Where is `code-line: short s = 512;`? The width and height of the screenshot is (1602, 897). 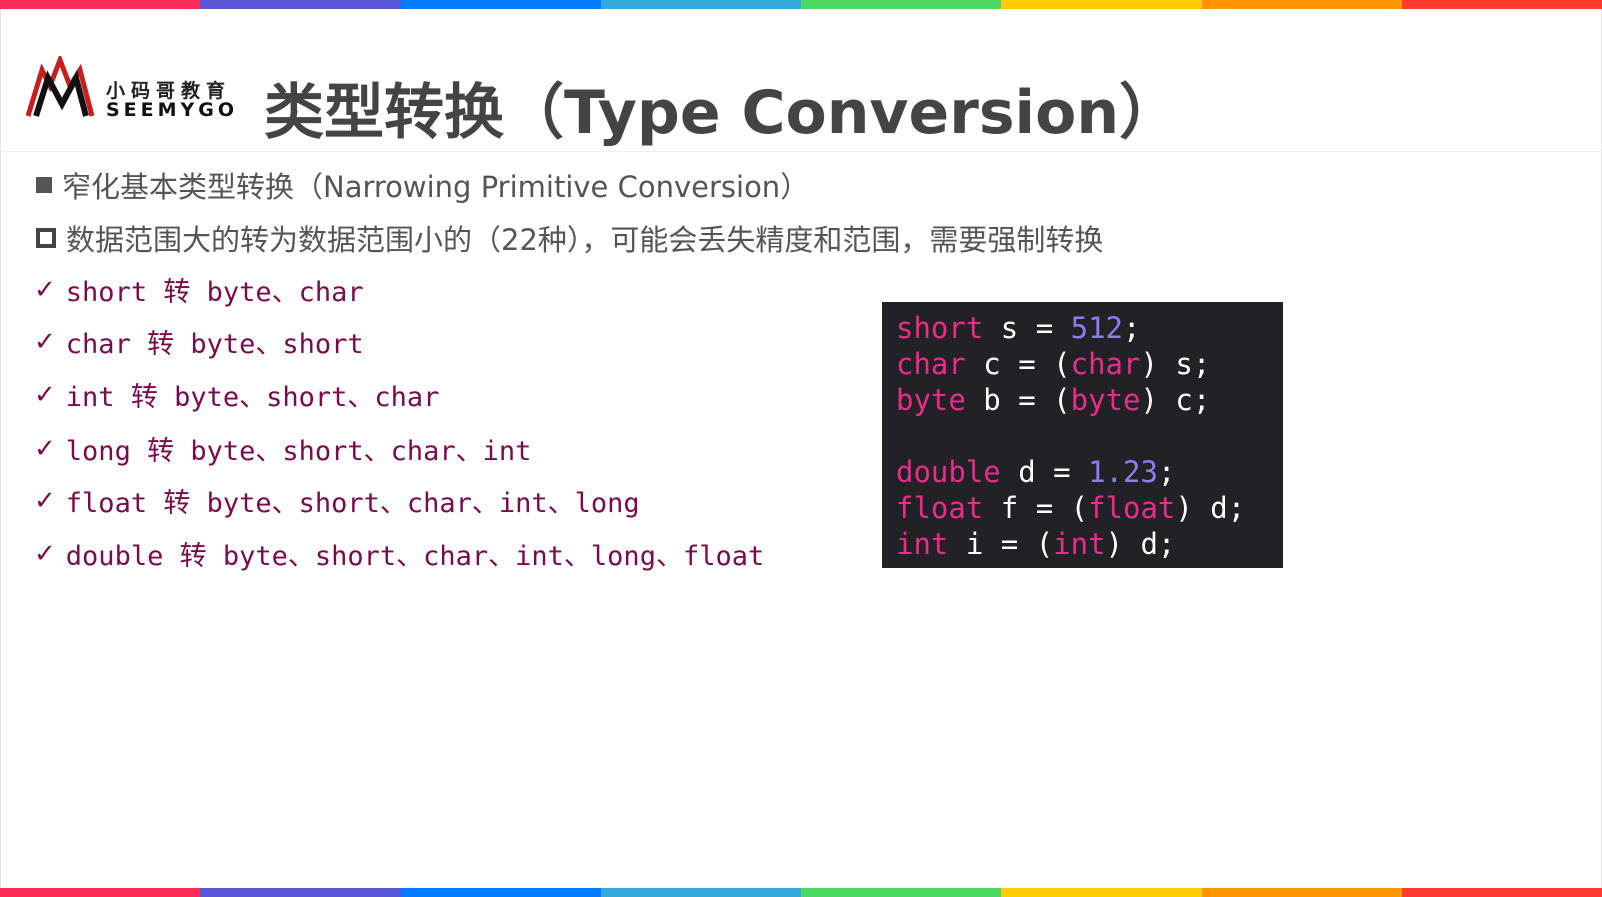
code-line: short s = 512; is located at coordinates (1089, 328).